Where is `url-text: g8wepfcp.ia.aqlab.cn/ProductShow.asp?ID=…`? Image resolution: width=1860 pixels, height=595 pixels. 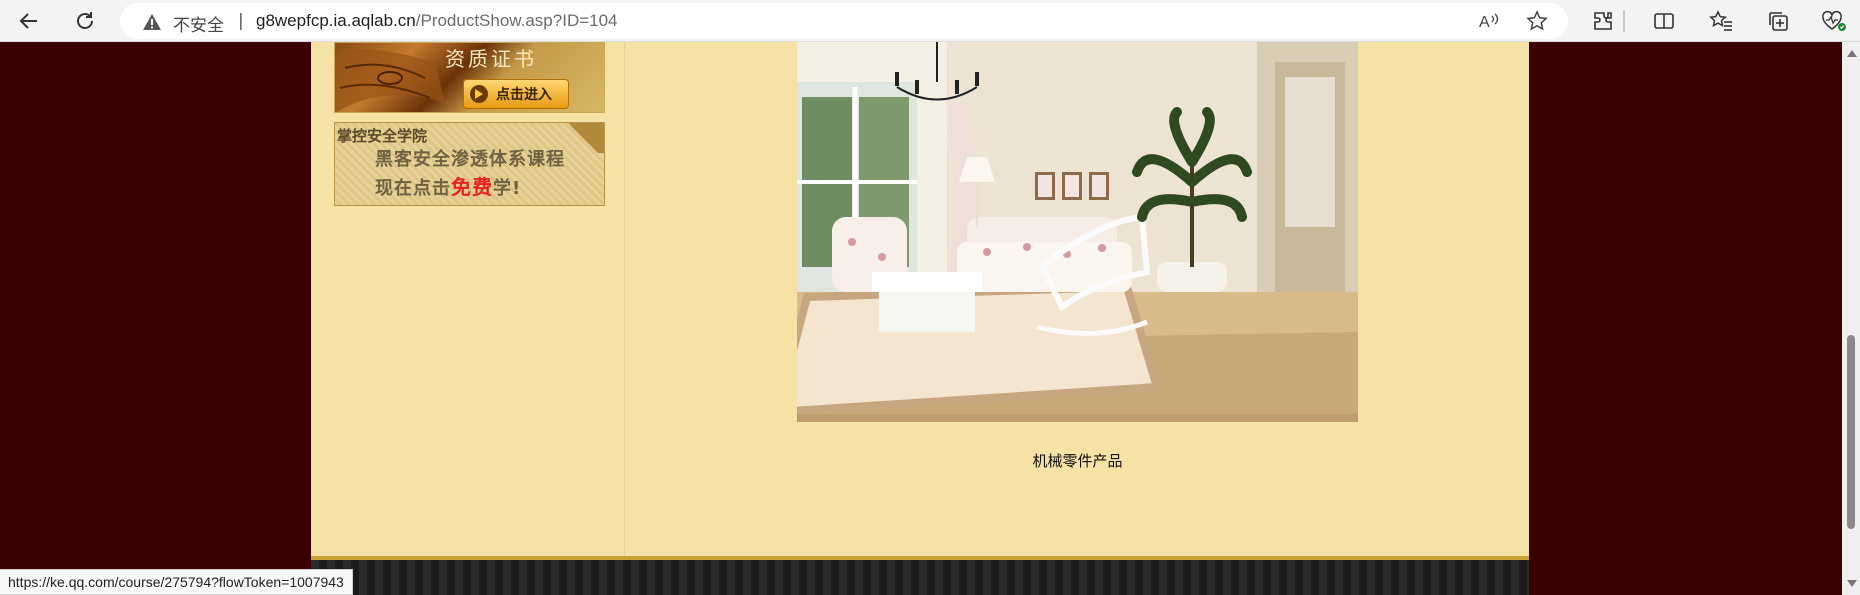 url-text: g8wepfcp.ia.aqlab.cn/ProductShow.asp?ID=… is located at coordinates (437, 21).